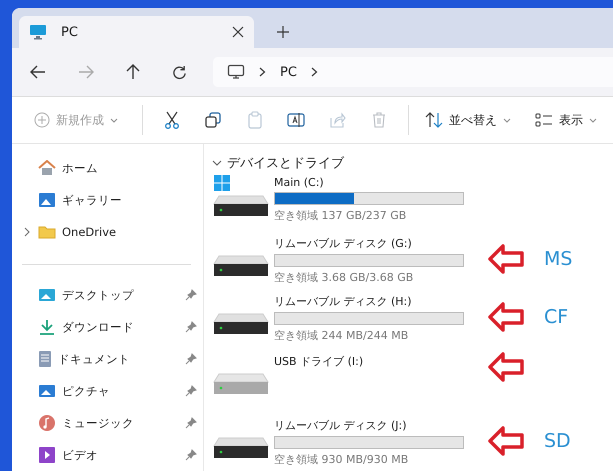 This screenshot has height=471, width=613. What do you see at coordinates (136, 32) in the screenshot?
I see `window-tab: PC` at bounding box center [136, 32].